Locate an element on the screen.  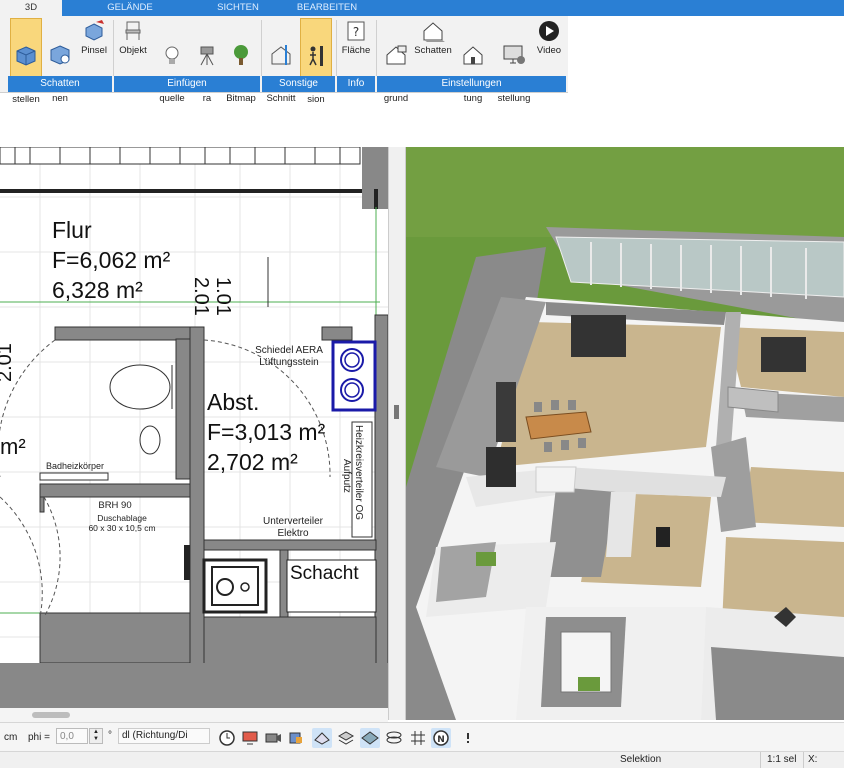
hintergrund-button: Hinter- grund is located at coordinates (397, 61).